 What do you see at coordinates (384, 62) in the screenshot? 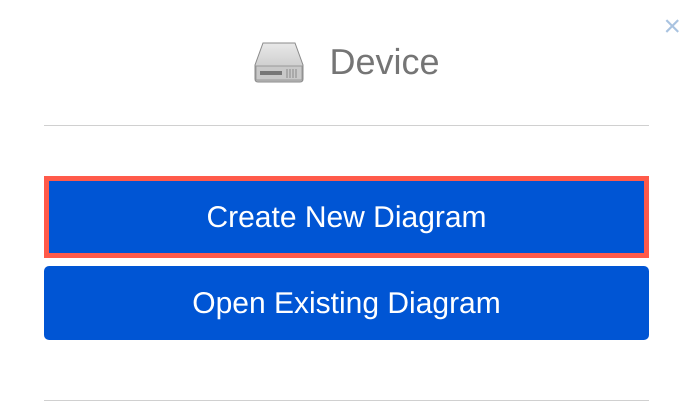
I see `dialog-title: Device` at bounding box center [384, 62].